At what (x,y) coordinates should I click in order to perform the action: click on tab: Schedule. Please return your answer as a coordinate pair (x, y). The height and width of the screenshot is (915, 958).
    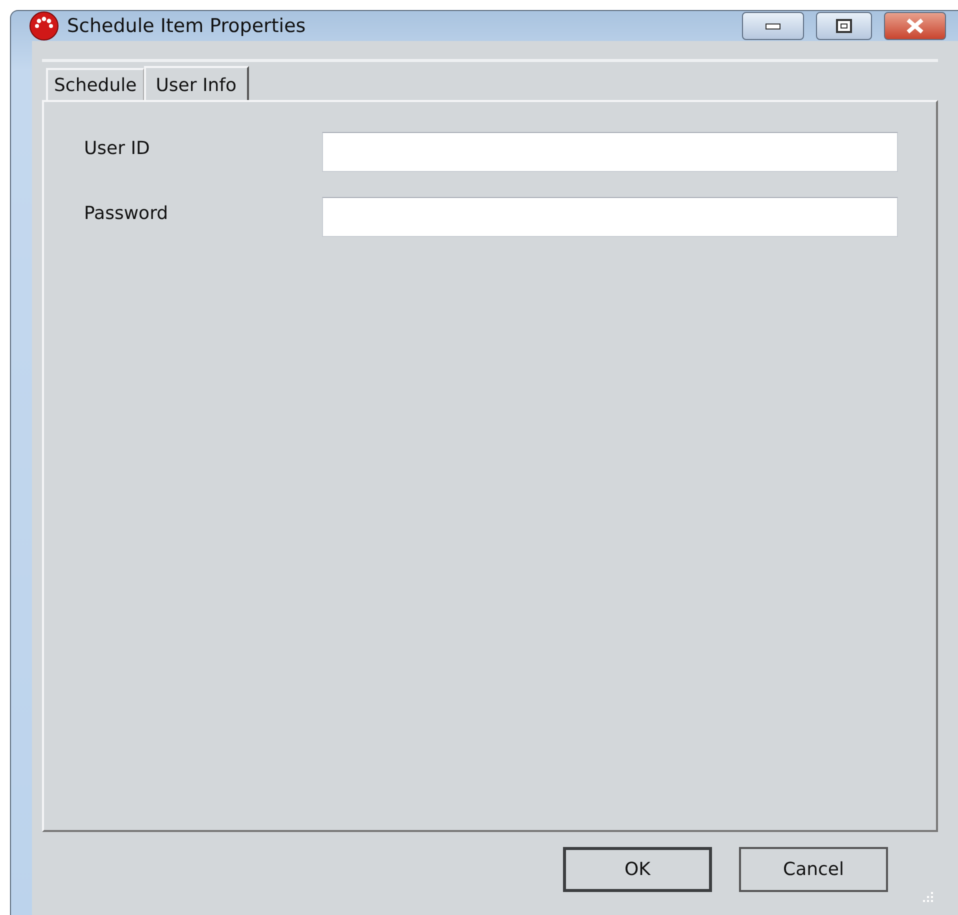
    Looking at the image, I should click on (95, 84).